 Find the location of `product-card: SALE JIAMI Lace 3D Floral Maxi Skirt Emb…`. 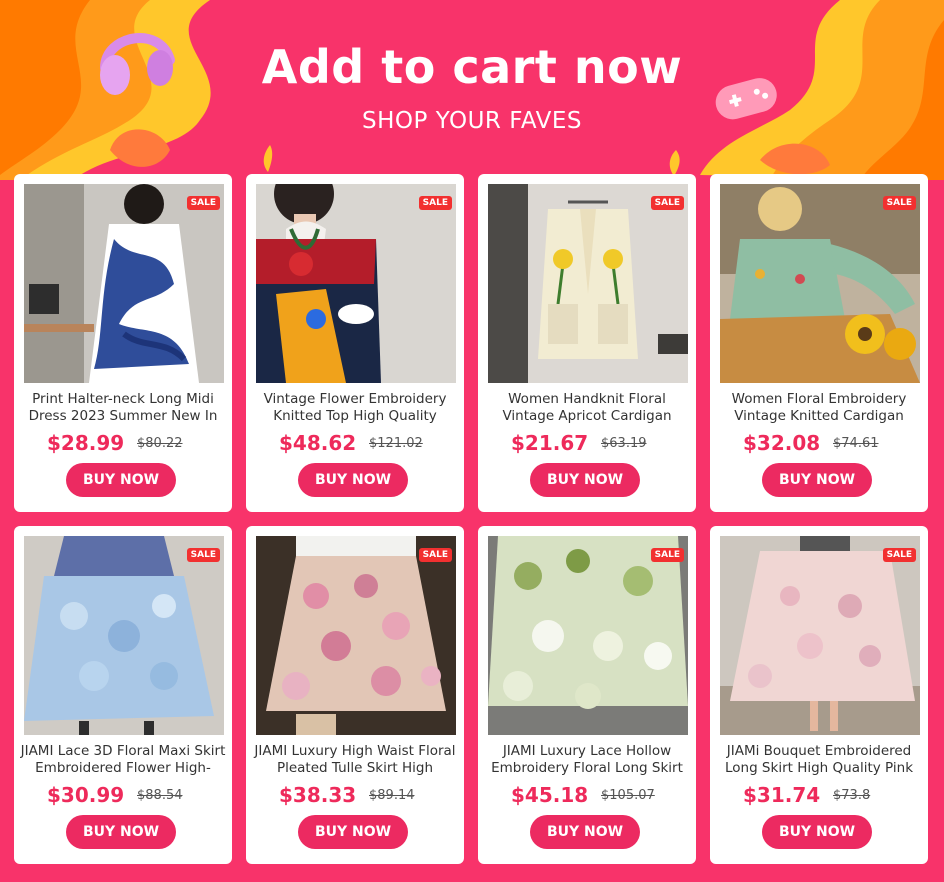

product-card: SALE JIAMI Lace 3D Floral Maxi Skirt Emb… is located at coordinates (123, 695).